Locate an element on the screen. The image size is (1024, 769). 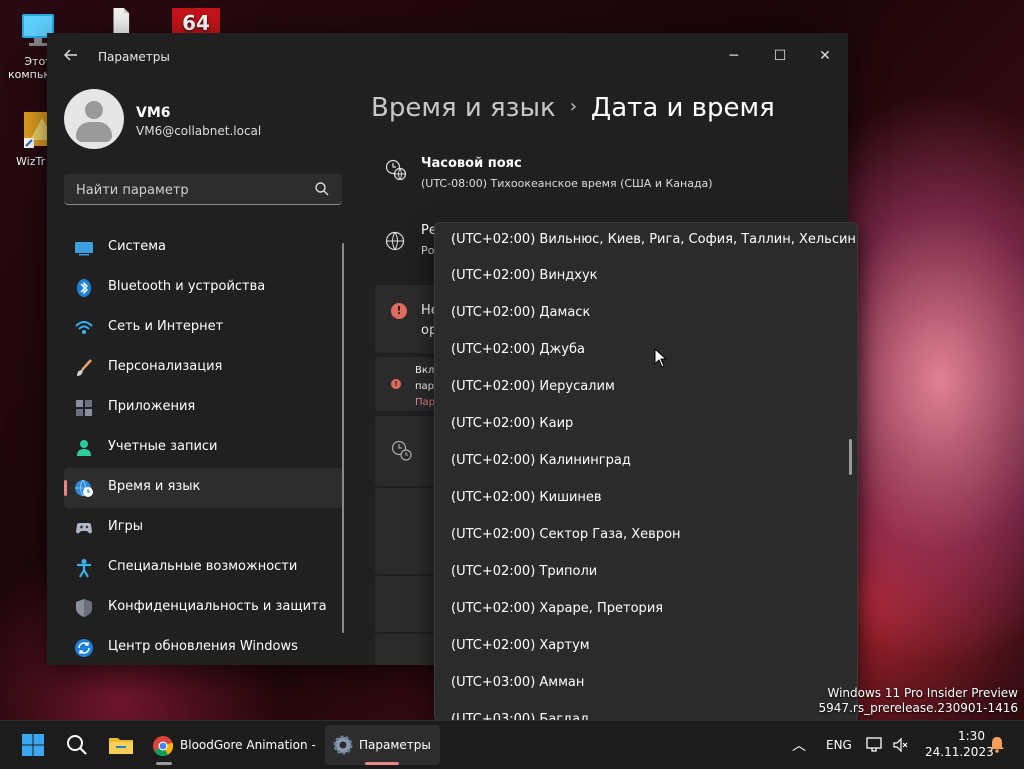
sidebar-item-apps: Приложения is located at coordinates (203, 408).